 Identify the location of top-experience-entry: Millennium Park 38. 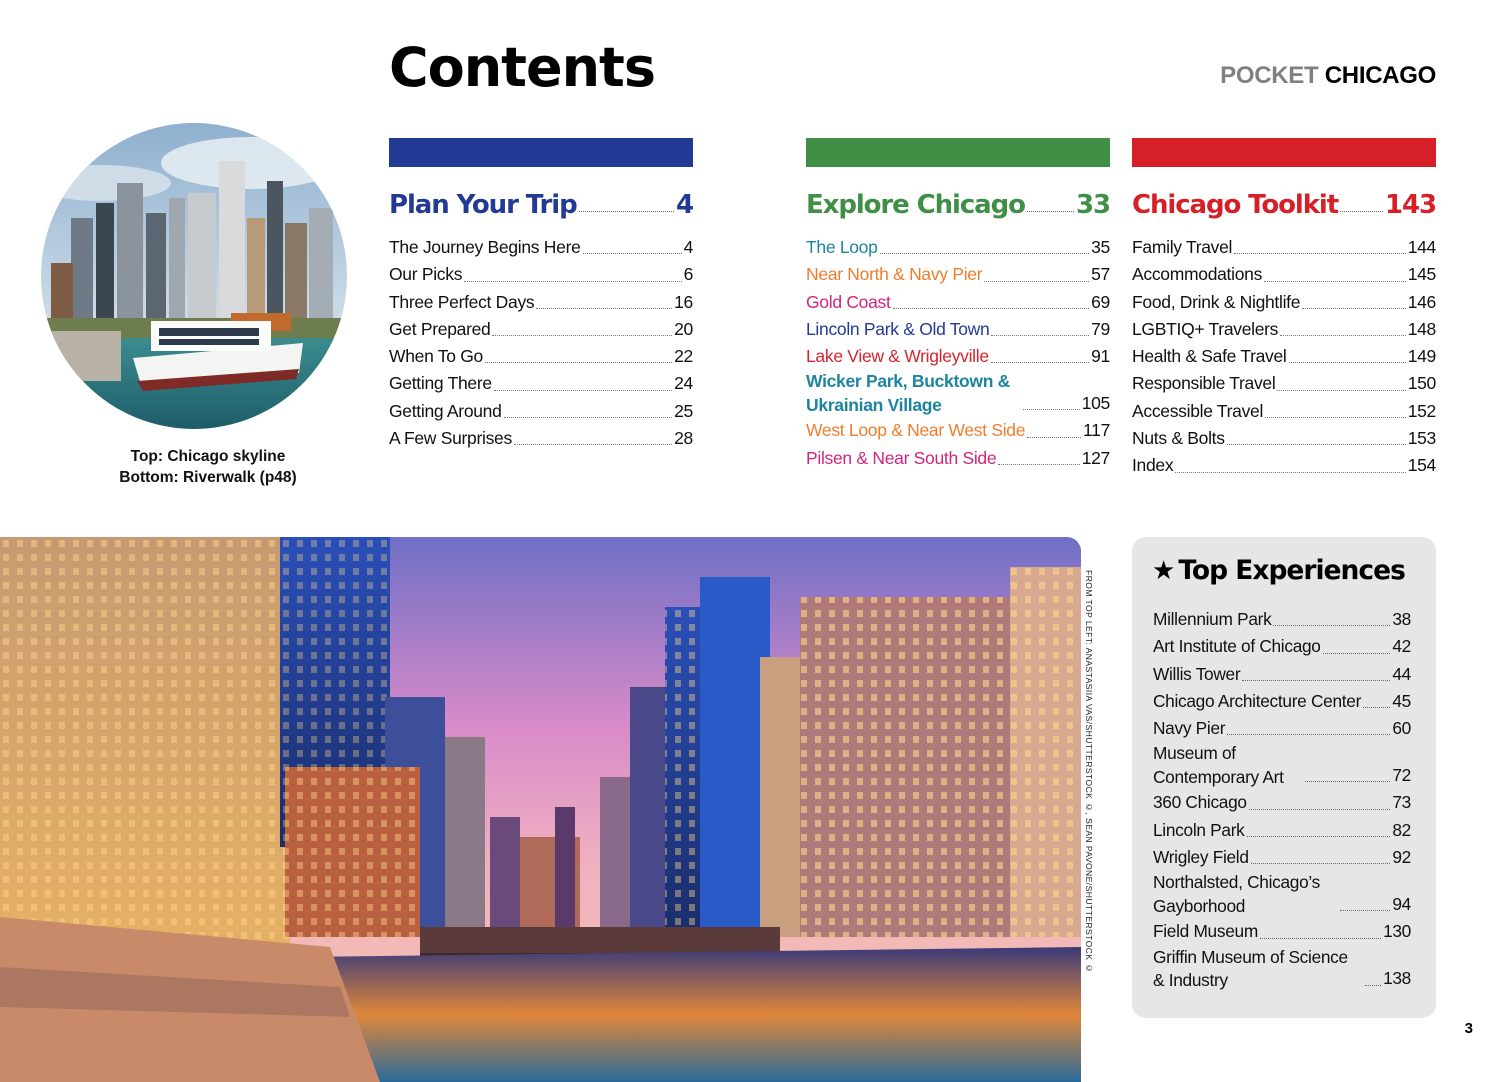
(1282, 619).